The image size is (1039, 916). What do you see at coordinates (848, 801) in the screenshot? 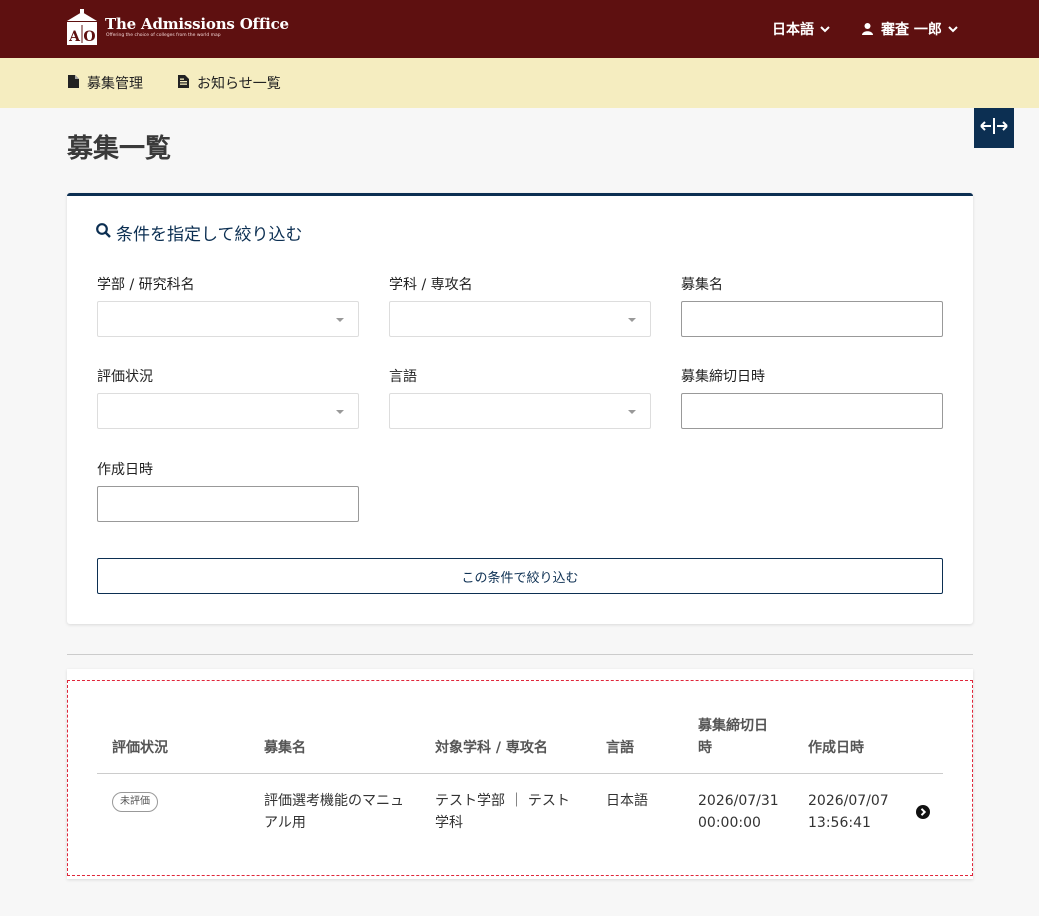
I see `row-created-line1: 2026/07/07` at bounding box center [848, 801].